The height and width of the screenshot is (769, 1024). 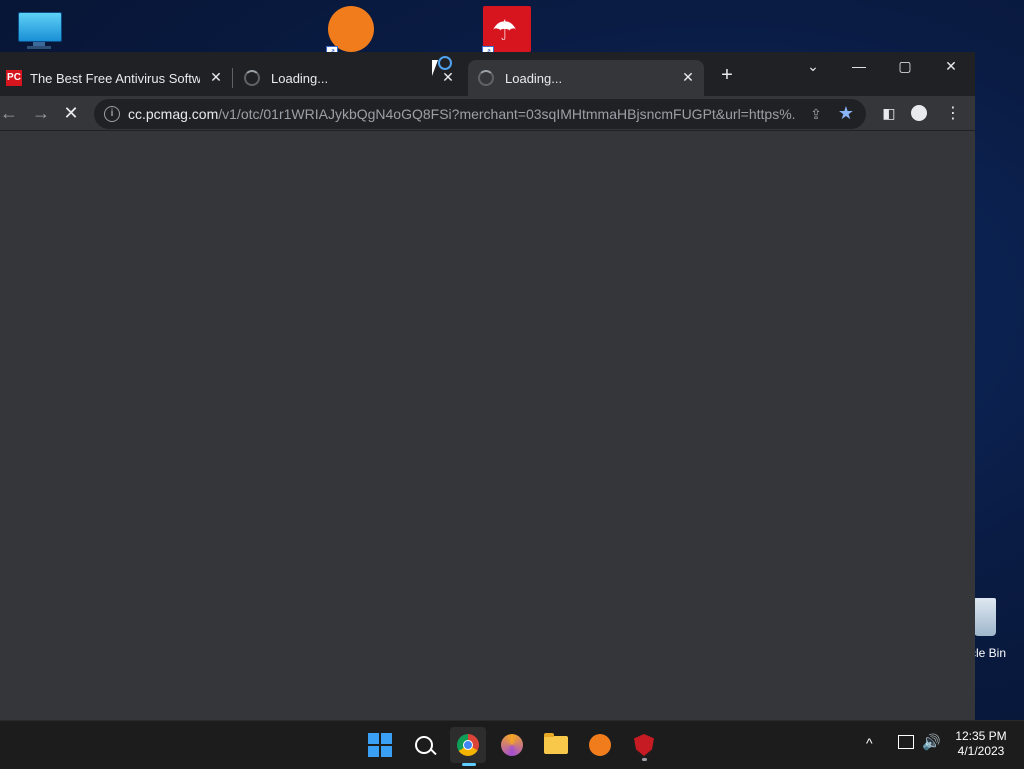 I want to click on tab-loading-2: Loading... ✕, so click(x=349, y=78).